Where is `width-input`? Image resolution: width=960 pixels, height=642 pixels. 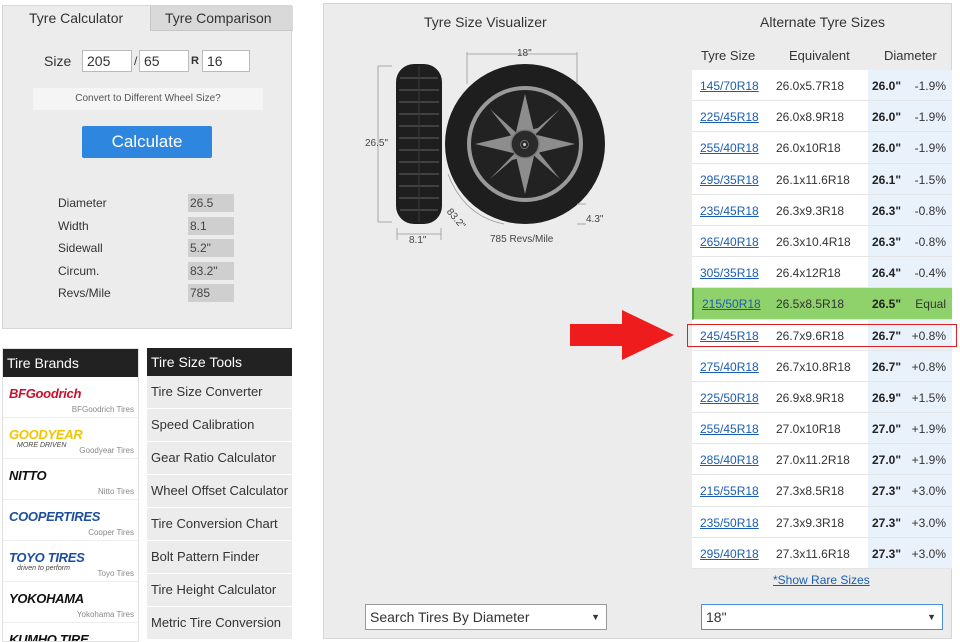 width-input is located at coordinates (107, 61).